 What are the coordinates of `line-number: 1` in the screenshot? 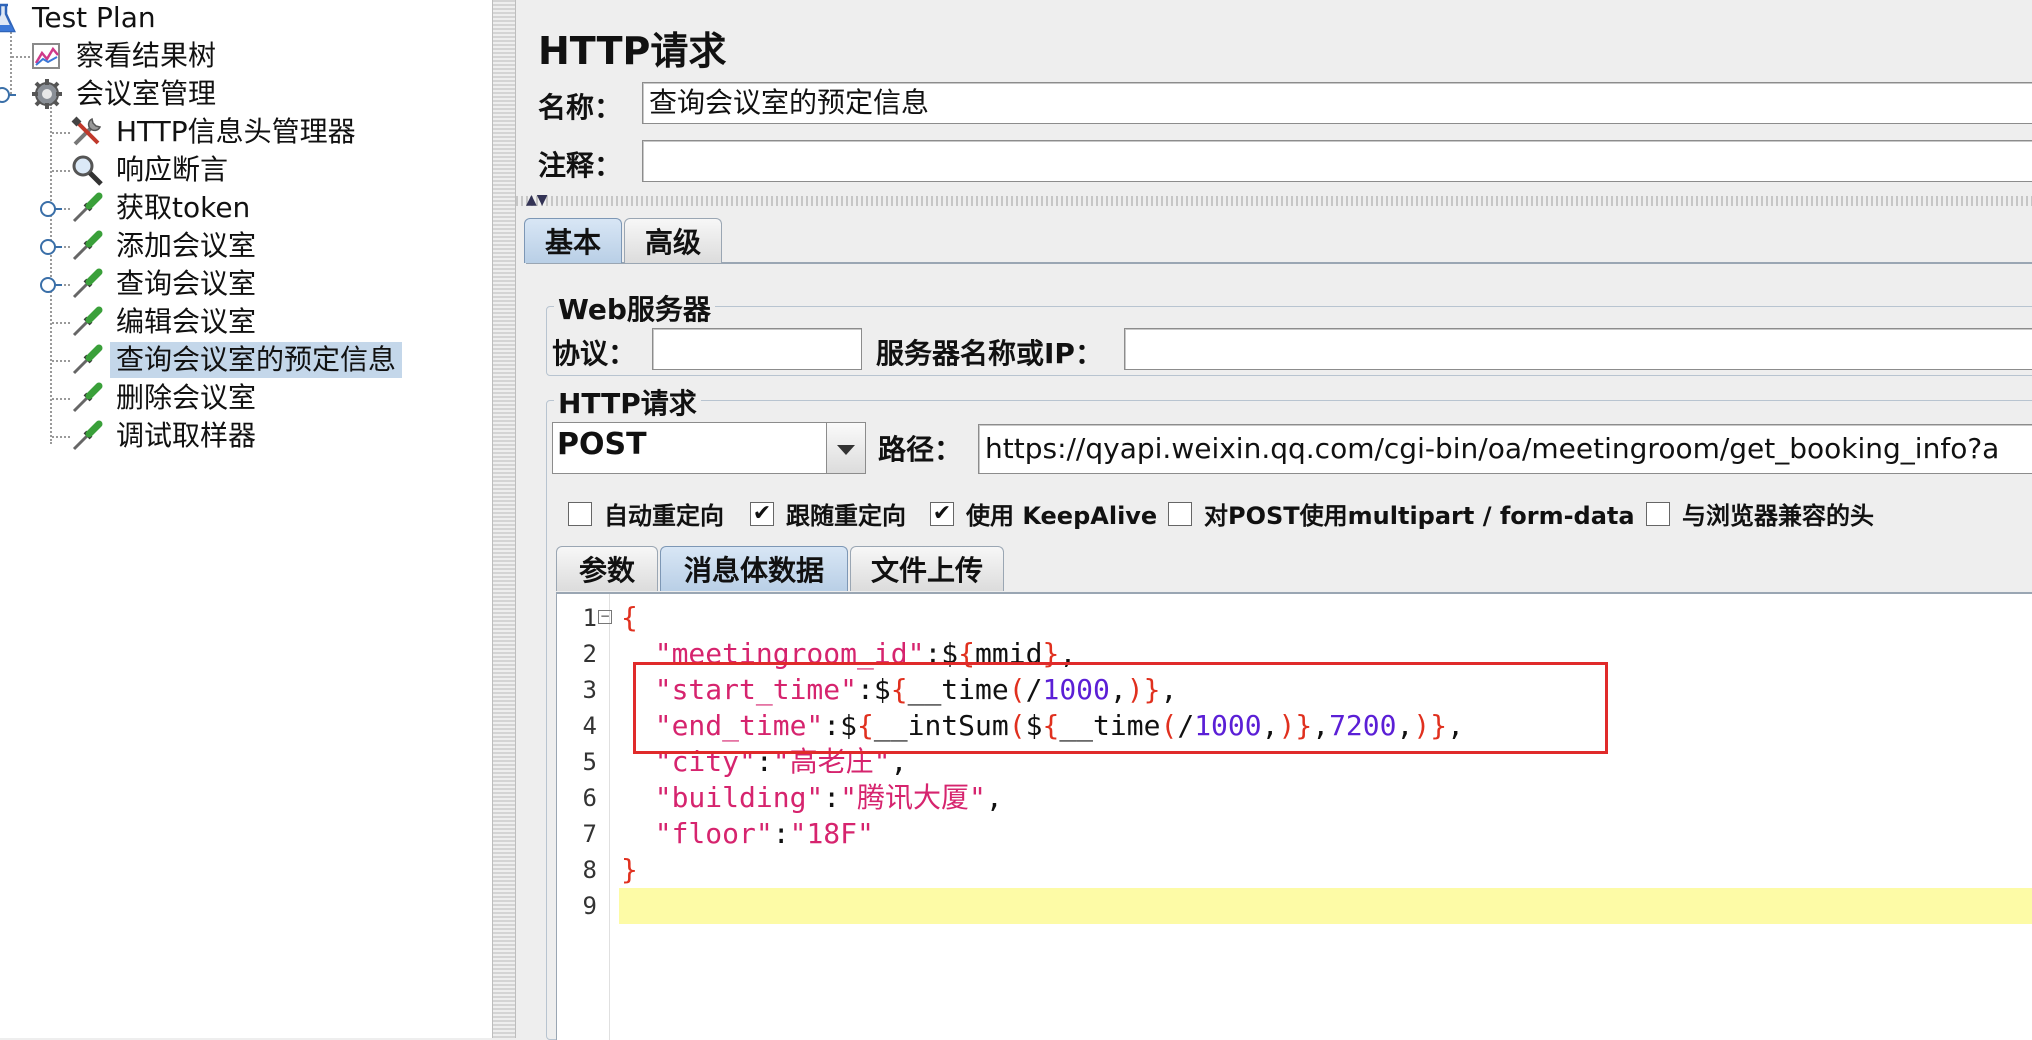 It's located at (589, 618).